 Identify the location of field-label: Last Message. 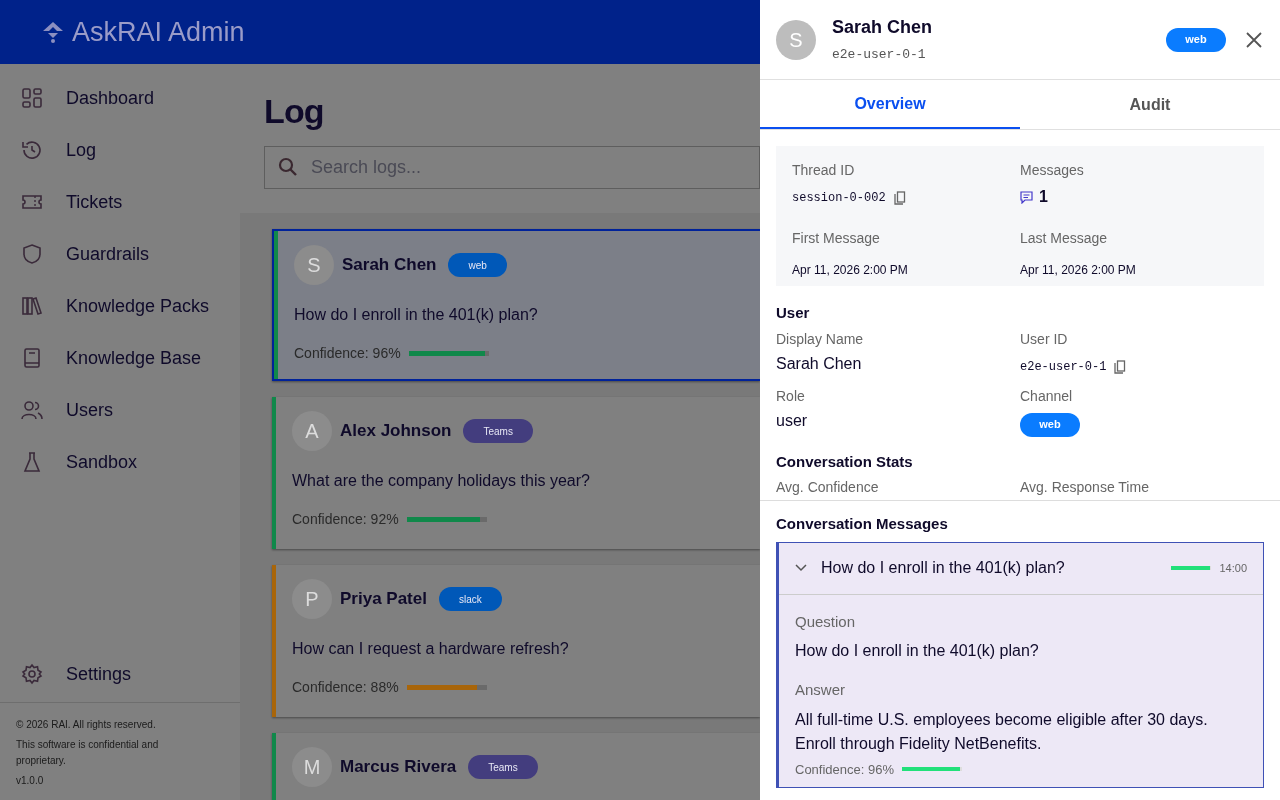
(1064, 238).